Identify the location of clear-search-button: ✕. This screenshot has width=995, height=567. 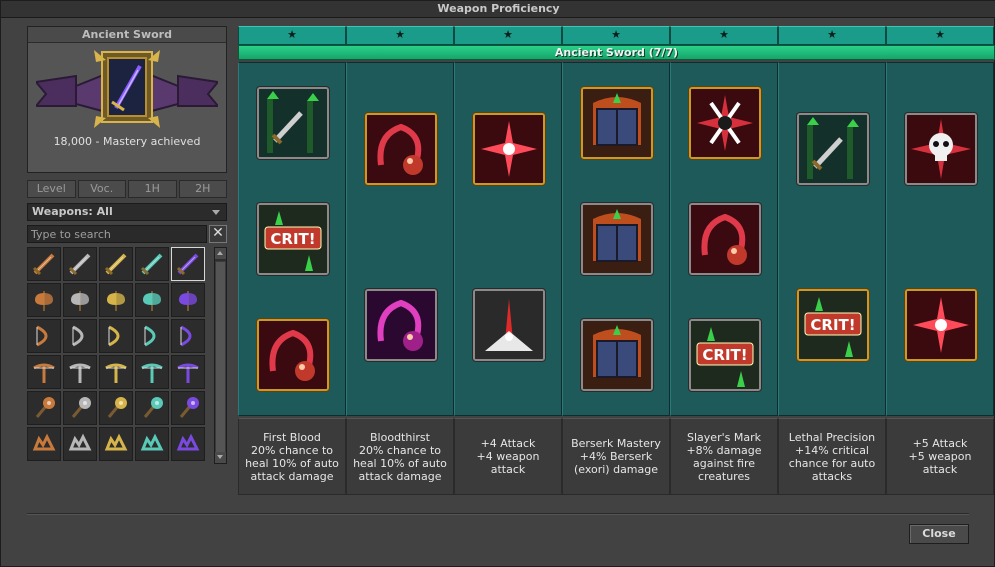
(218, 234).